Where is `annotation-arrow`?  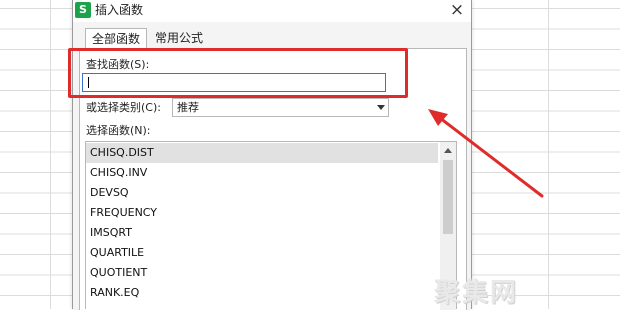 annotation-arrow is located at coordinates (486, 153).